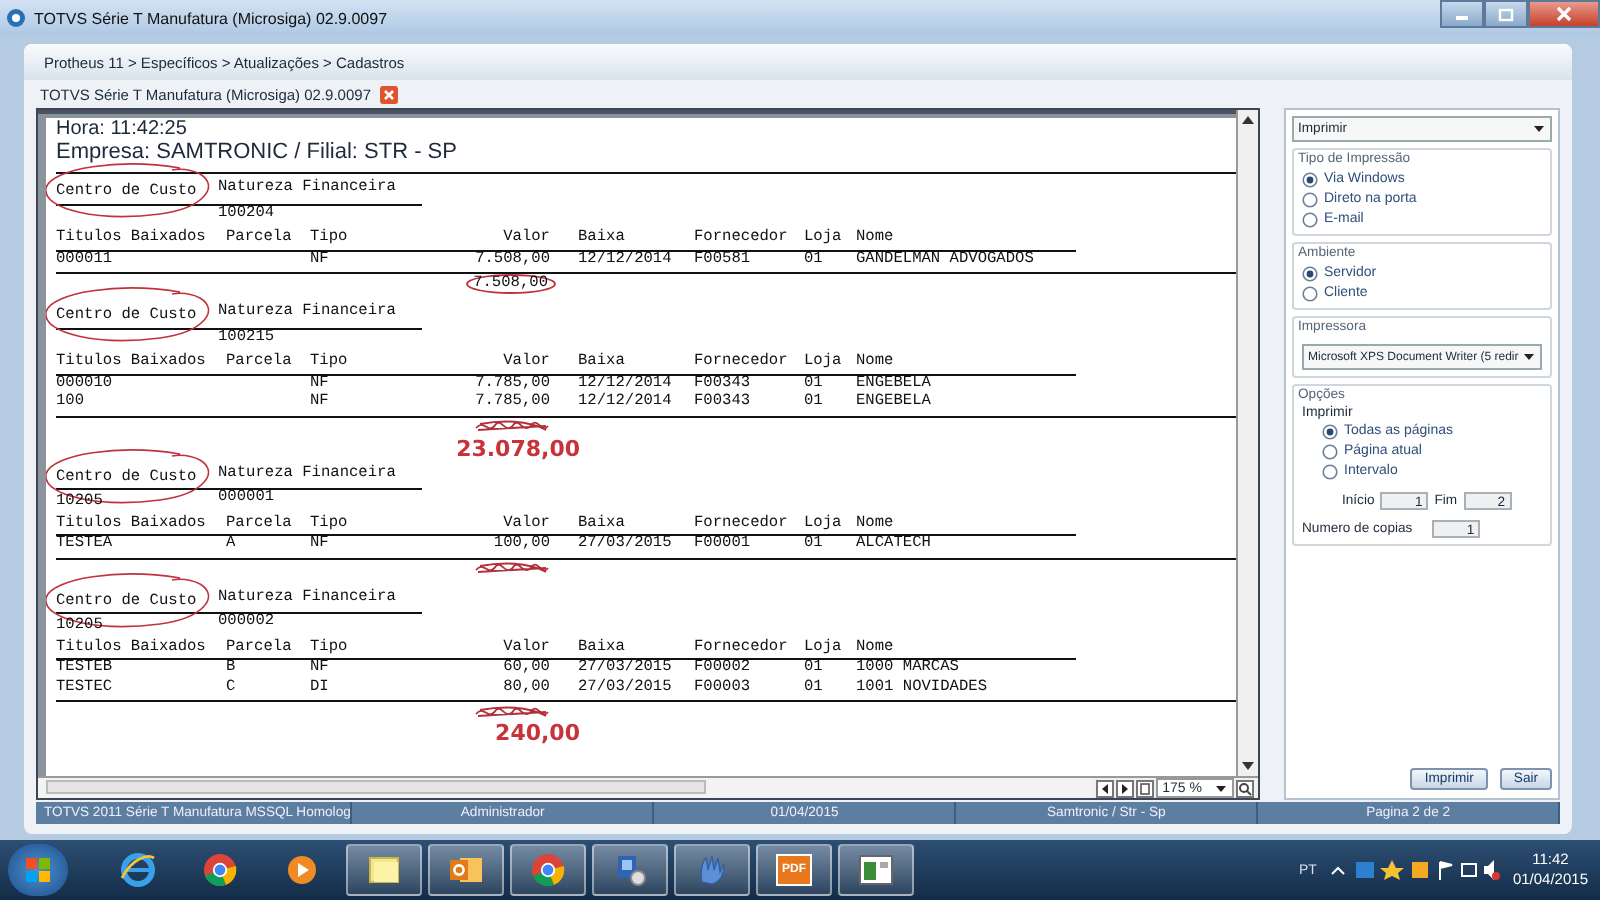 Image resolution: width=1600 pixels, height=900 pixels. I want to click on logo-icon, so click(38, 870).